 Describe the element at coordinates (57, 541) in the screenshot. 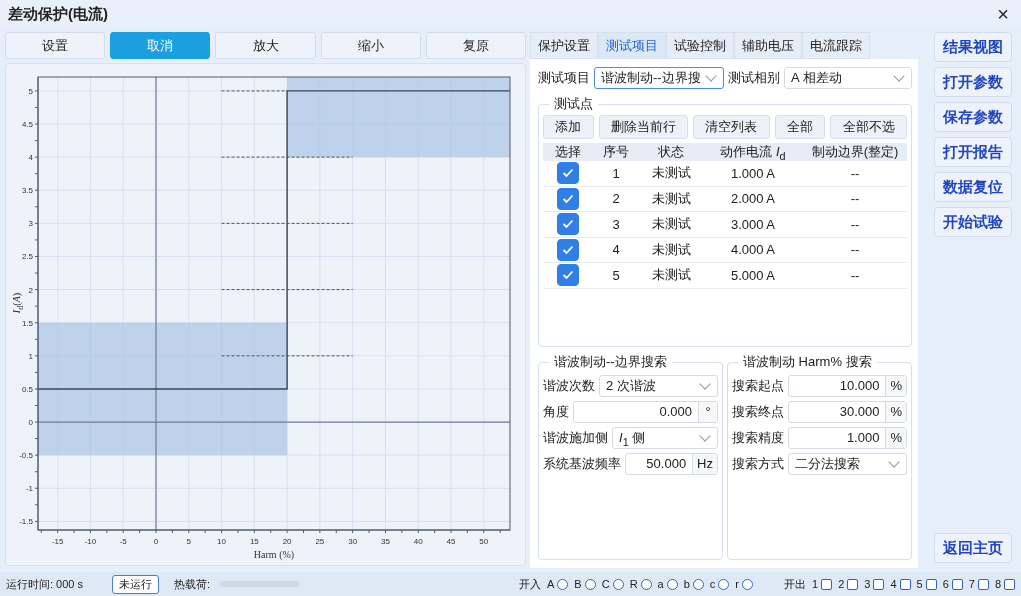

I see `axis-tick-label: -15` at that location.